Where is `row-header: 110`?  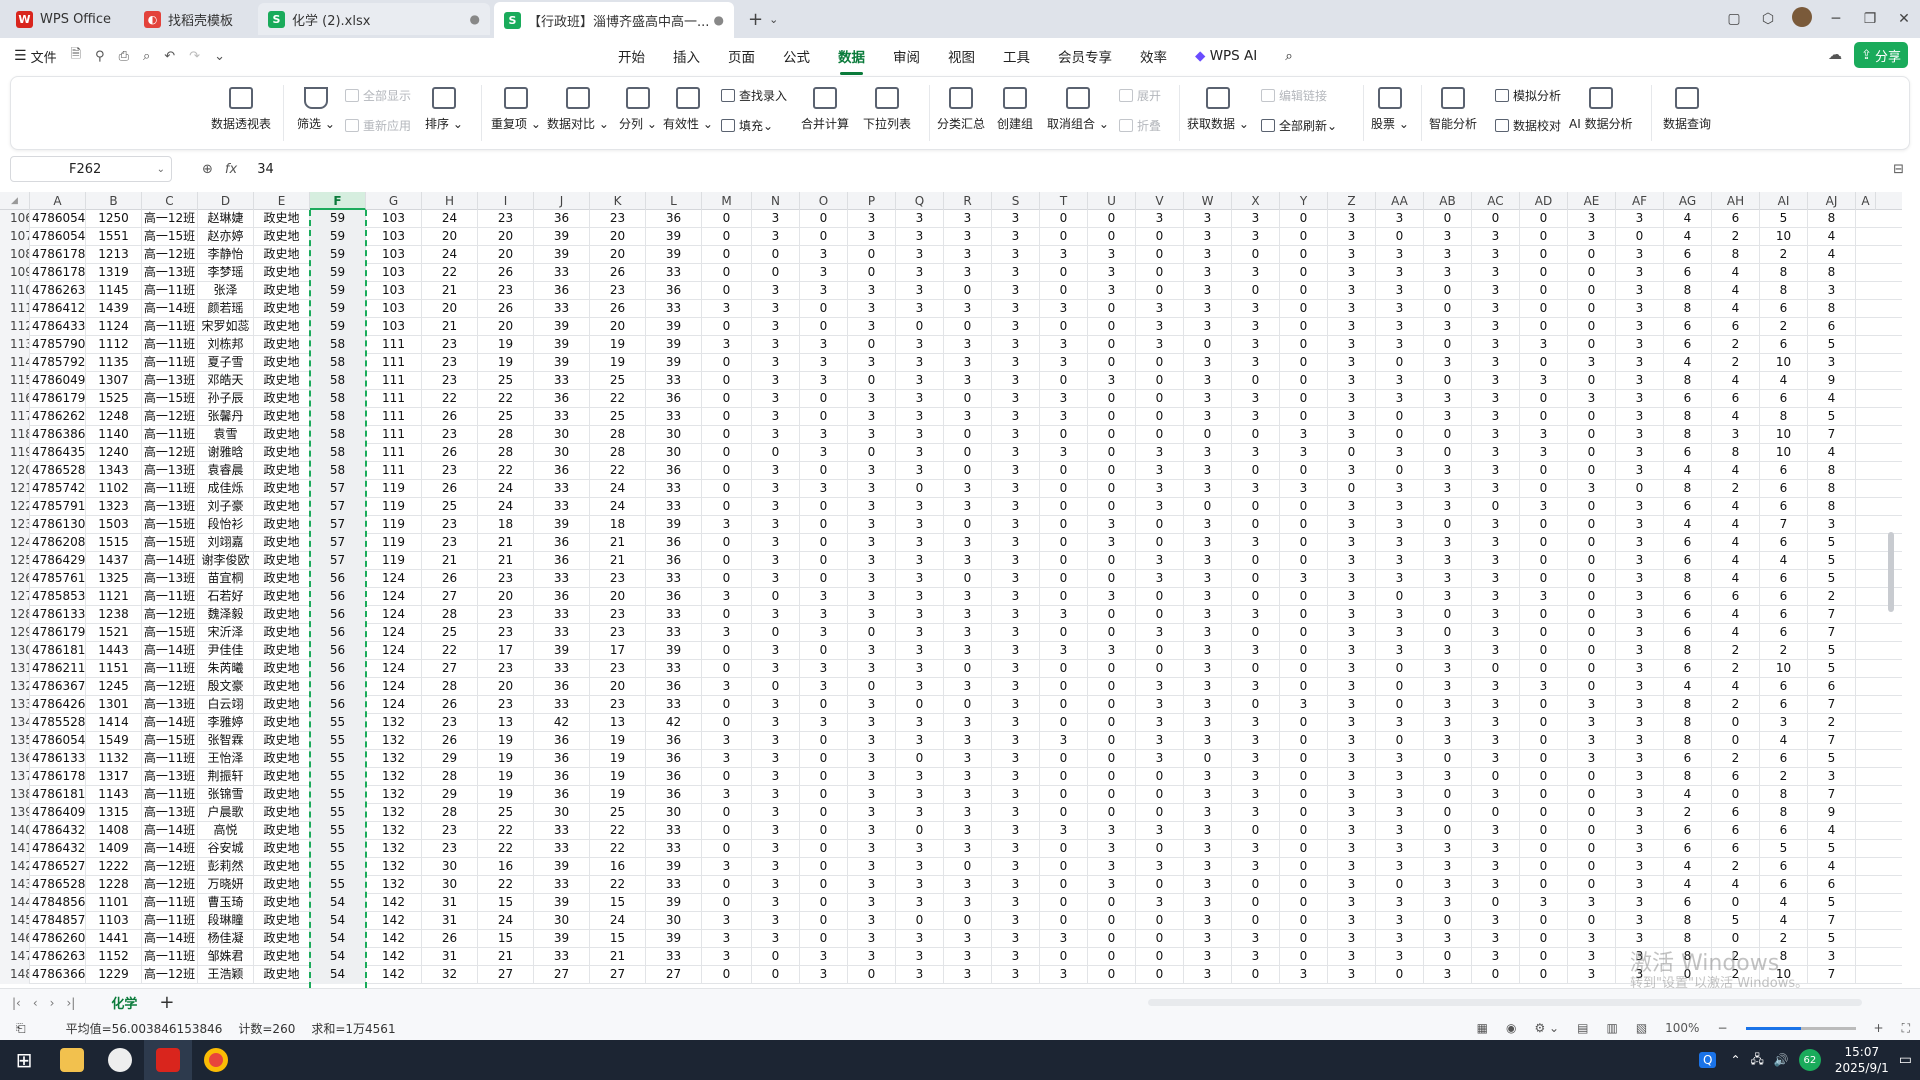 row-header: 110 is located at coordinates (15, 291).